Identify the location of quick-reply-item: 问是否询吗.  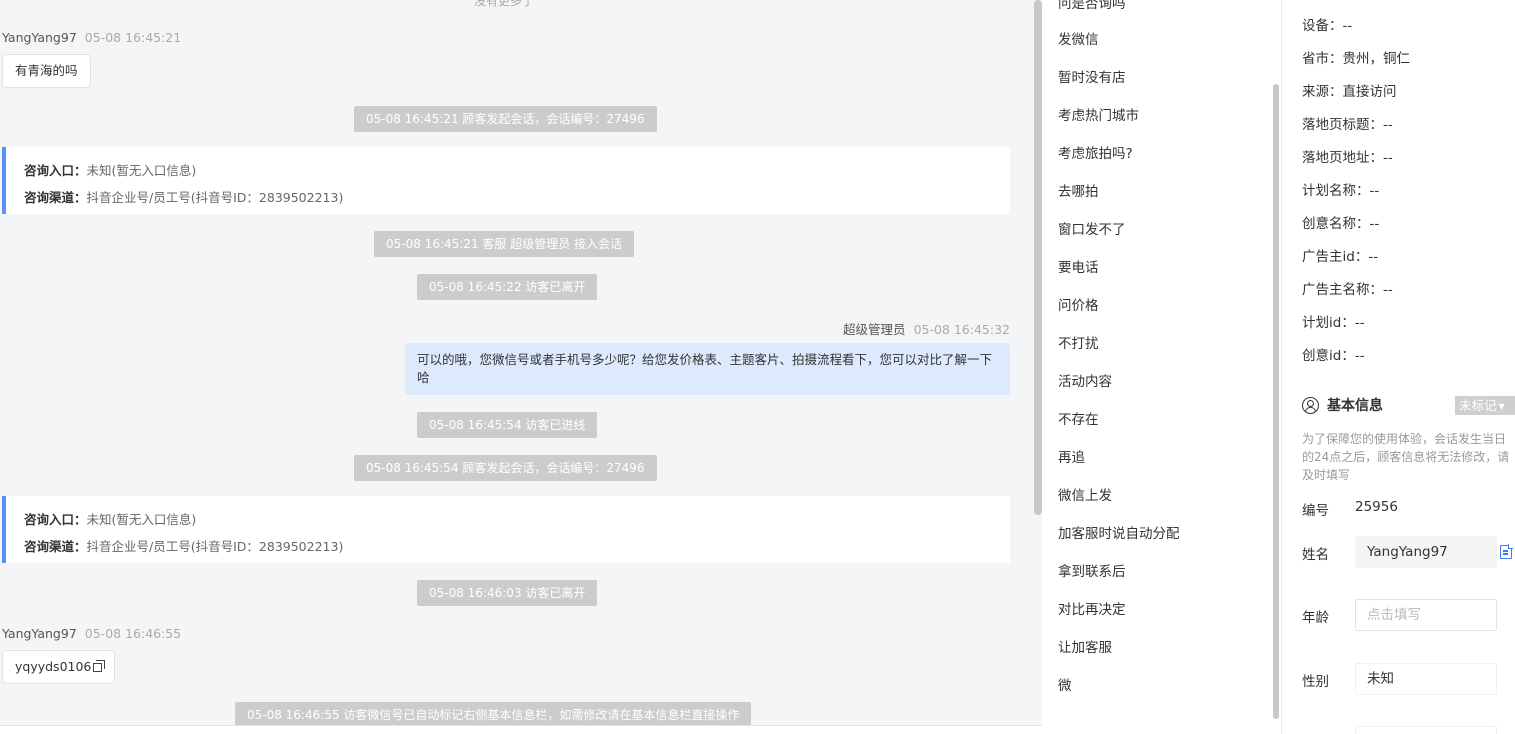
(1092, 6).